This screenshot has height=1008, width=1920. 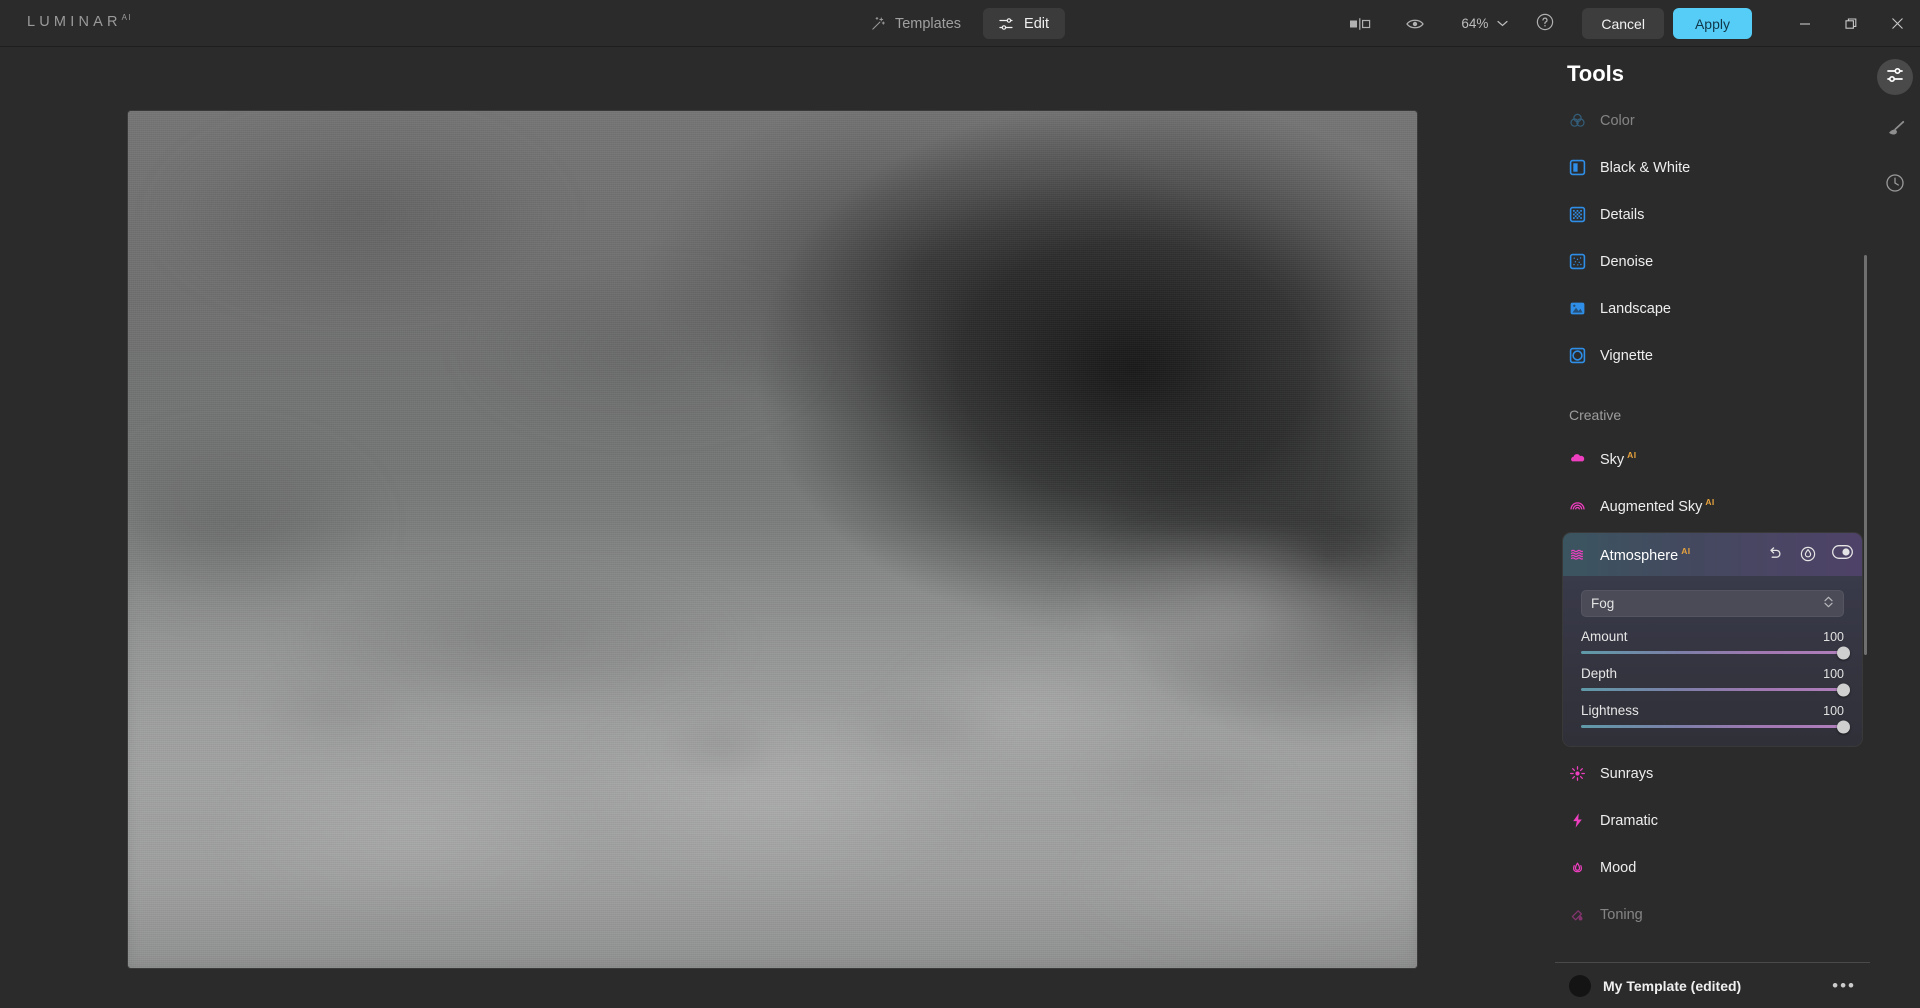 I want to click on close-icon, so click(x=1897, y=23).